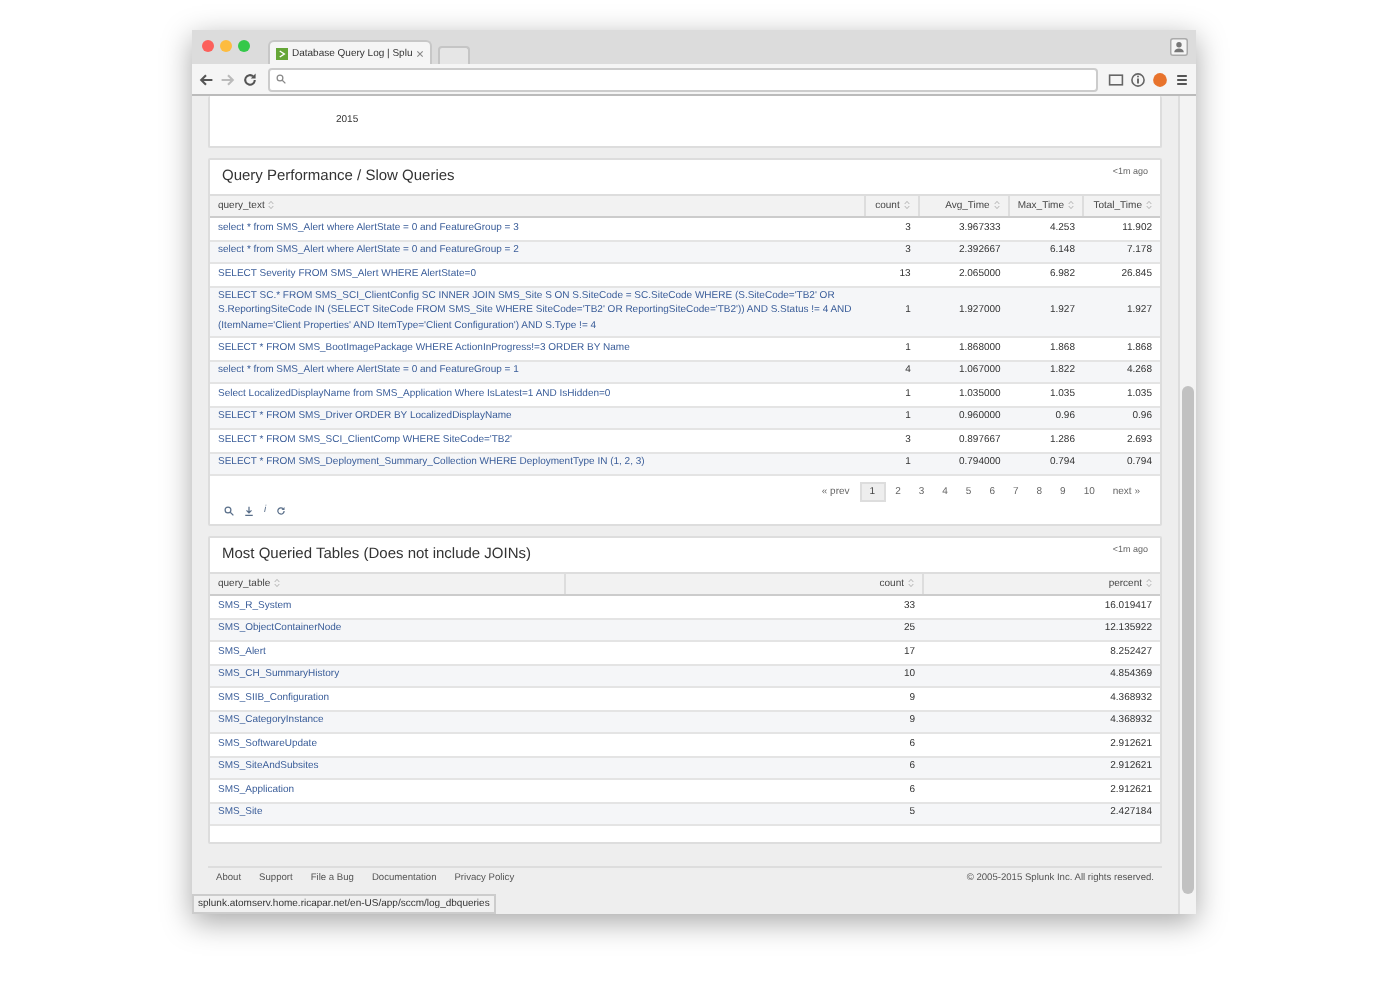 This screenshot has width=1390, height=988. I want to click on refresh-icon, so click(281, 511).